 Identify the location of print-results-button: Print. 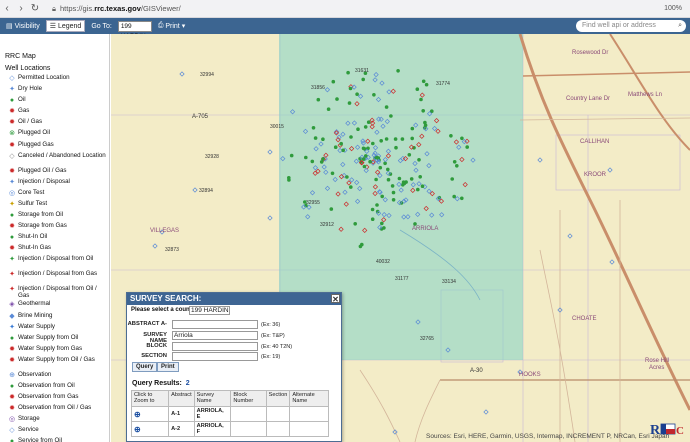
(168, 367).